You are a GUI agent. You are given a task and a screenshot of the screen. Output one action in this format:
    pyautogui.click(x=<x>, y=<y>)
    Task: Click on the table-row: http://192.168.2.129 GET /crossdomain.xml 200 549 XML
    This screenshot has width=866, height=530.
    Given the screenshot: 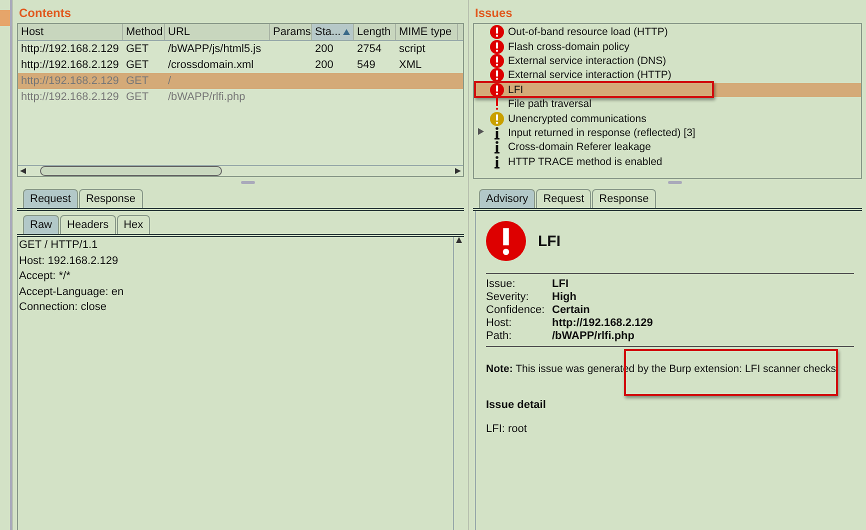 What is the action you would take?
    pyautogui.click(x=240, y=65)
    